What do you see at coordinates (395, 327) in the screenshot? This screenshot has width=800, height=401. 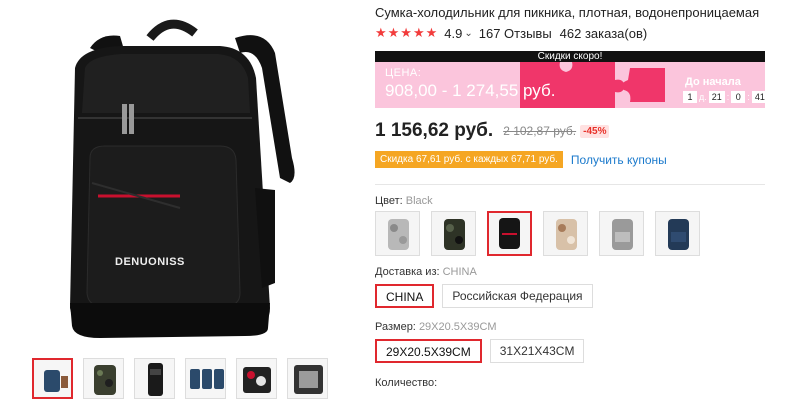 I see `size-label-text: Размер:` at bounding box center [395, 327].